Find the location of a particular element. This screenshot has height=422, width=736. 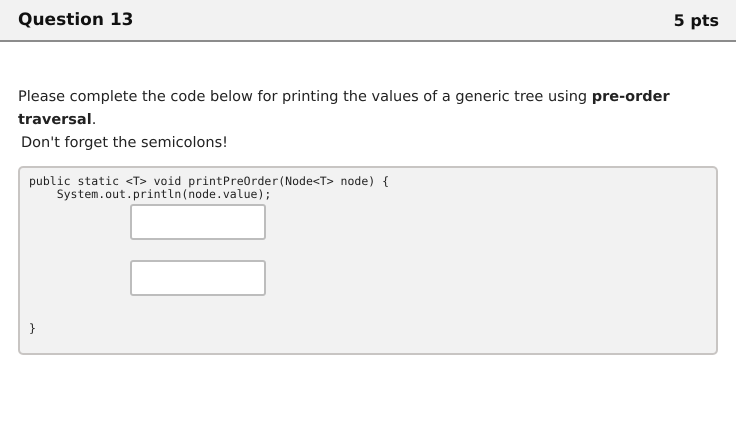

question-prompt: Please complete the code below for printing the values of a generic tree using pre-order traversal. is located at coordinates (344, 109).